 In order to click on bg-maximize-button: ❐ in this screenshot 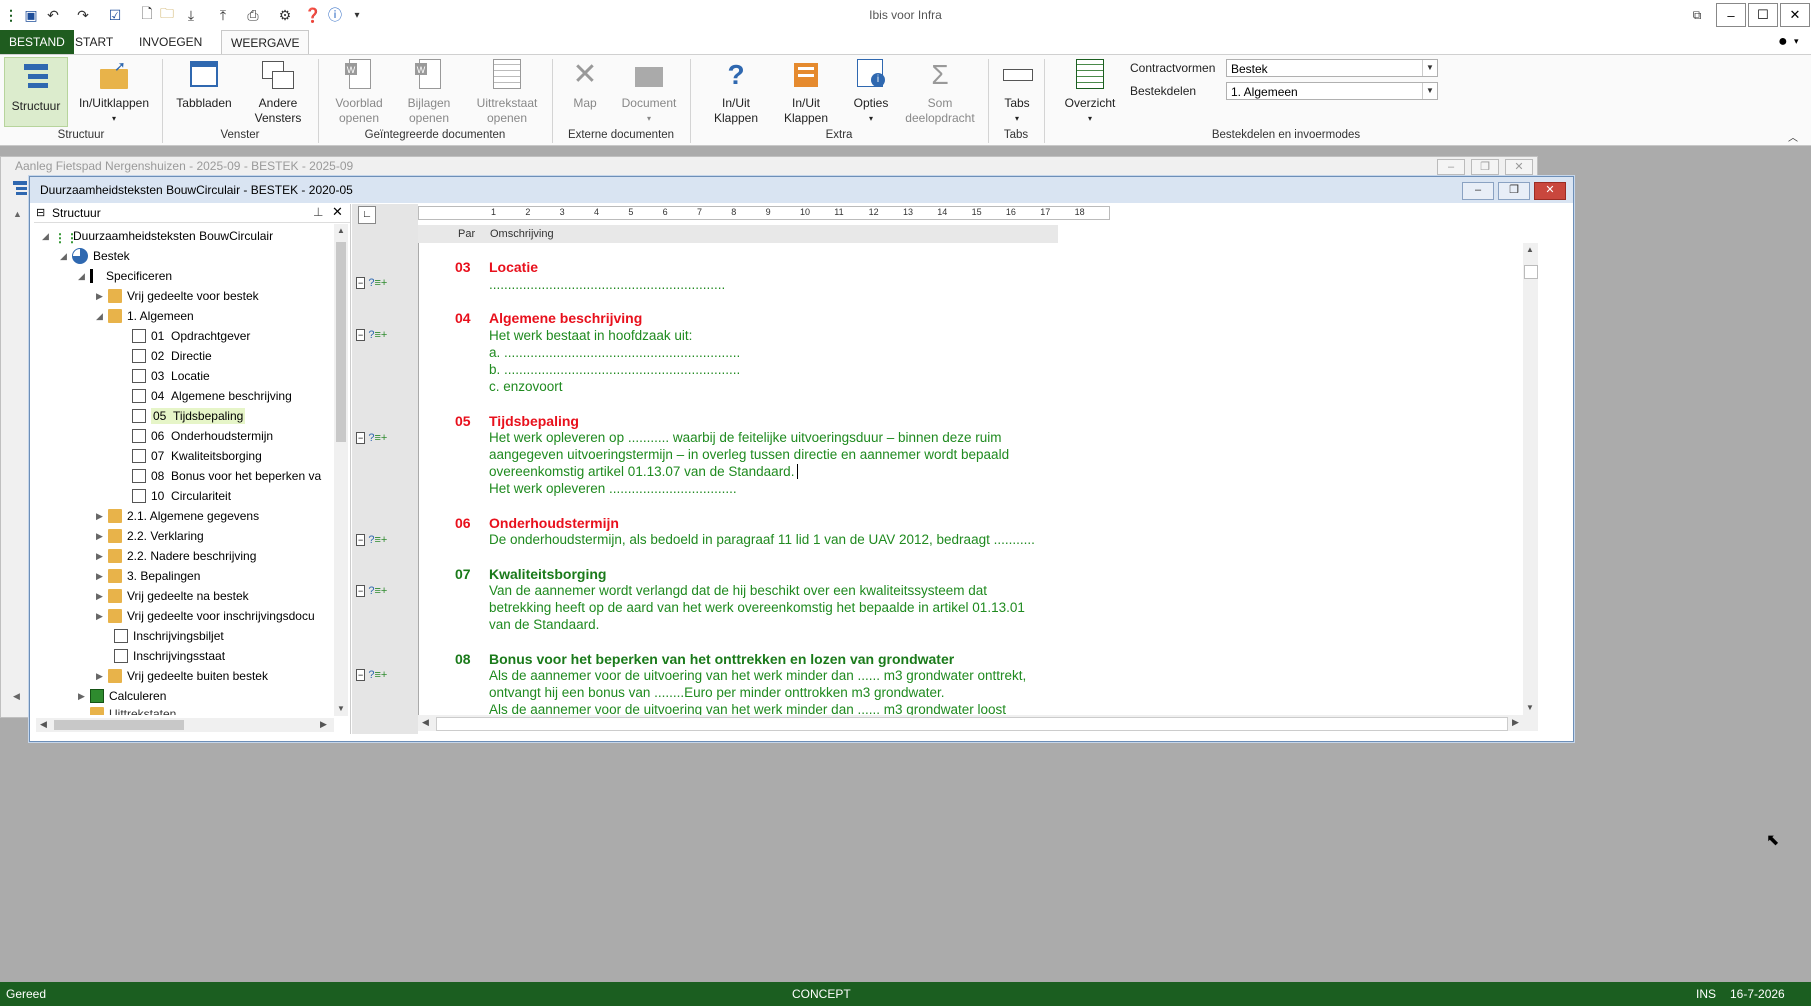, I will do `click(1485, 167)`.